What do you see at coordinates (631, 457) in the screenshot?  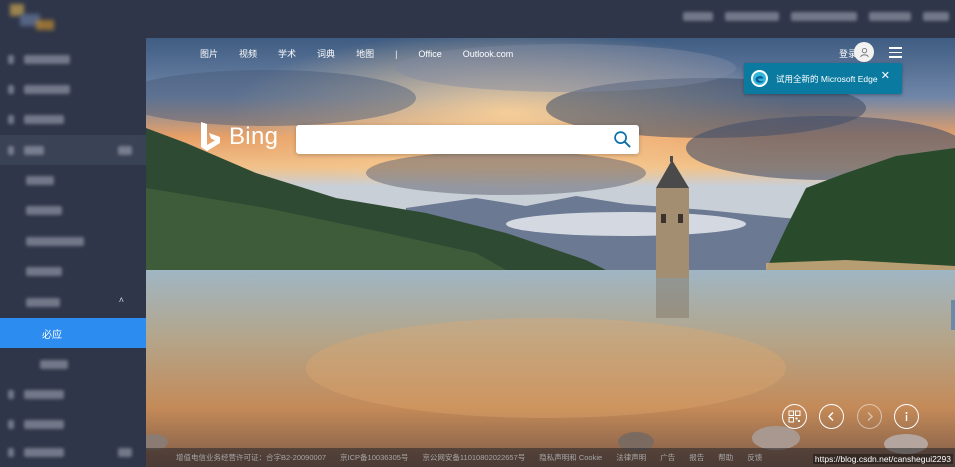 I see `footer-legal: 法律声明` at bounding box center [631, 457].